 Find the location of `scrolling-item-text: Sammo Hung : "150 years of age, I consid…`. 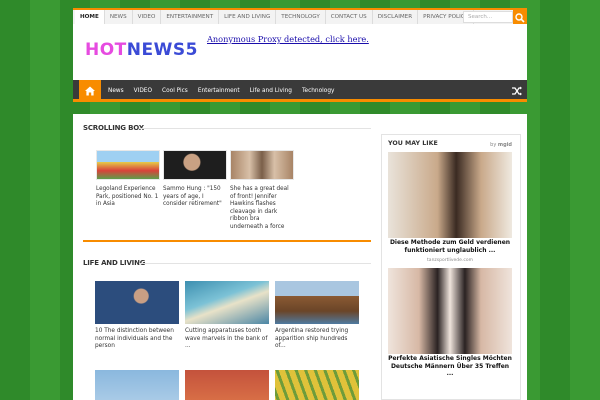

scrolling-item-text: Sammo Hung : "150 years of age, I consid… is located at coordinates (195, 197).